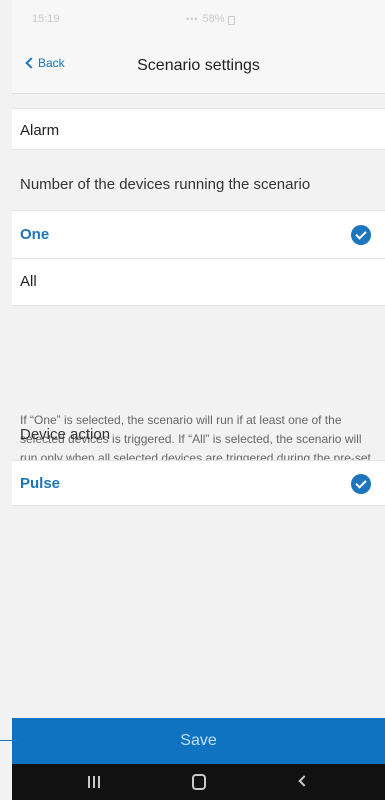 Image resolution: width=385 pixels, height=800 pixels. I want to click on pulse-label: Pulse, so click(40, 483).